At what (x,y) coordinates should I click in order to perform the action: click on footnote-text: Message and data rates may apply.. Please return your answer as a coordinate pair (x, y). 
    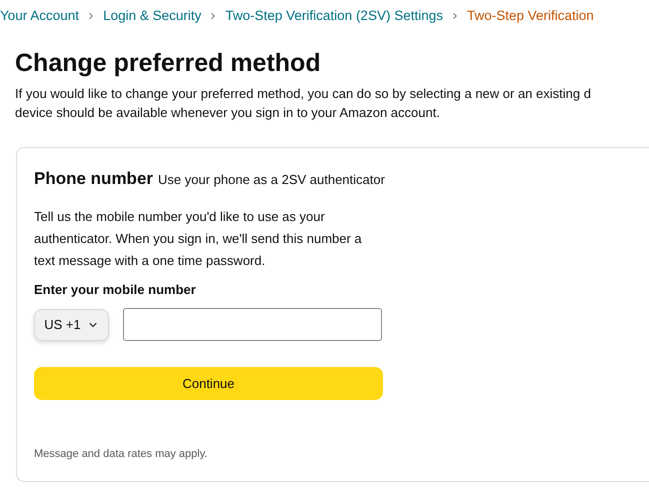
    Looking at the image, I should click on (121, 454).